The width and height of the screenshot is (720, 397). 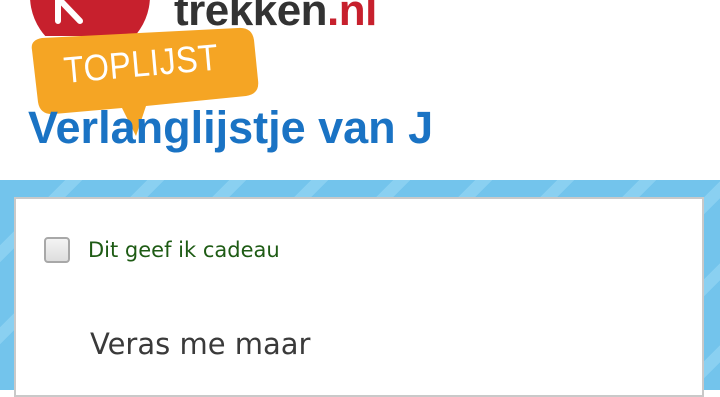 I want to click on gift-checkbox-label: Dit geef ik cadeau, so click(x=184, y=250).